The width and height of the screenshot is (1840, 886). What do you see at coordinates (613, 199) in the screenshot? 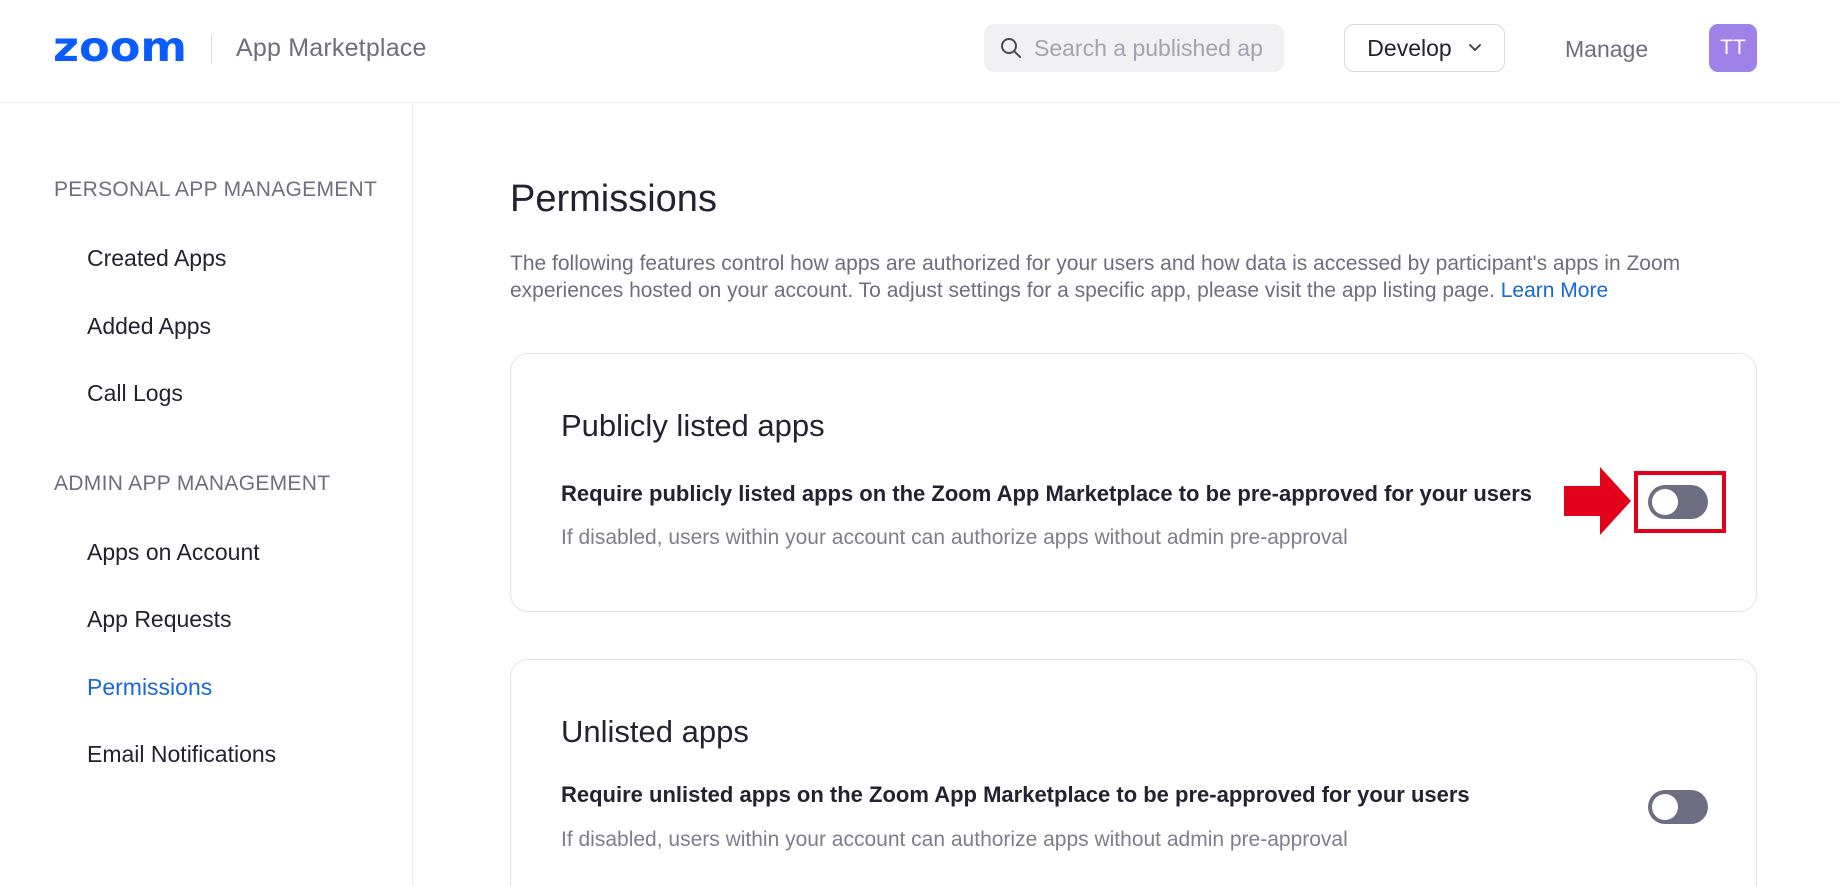
I see `page-title: Permissions` at bounding box center [613, 199].